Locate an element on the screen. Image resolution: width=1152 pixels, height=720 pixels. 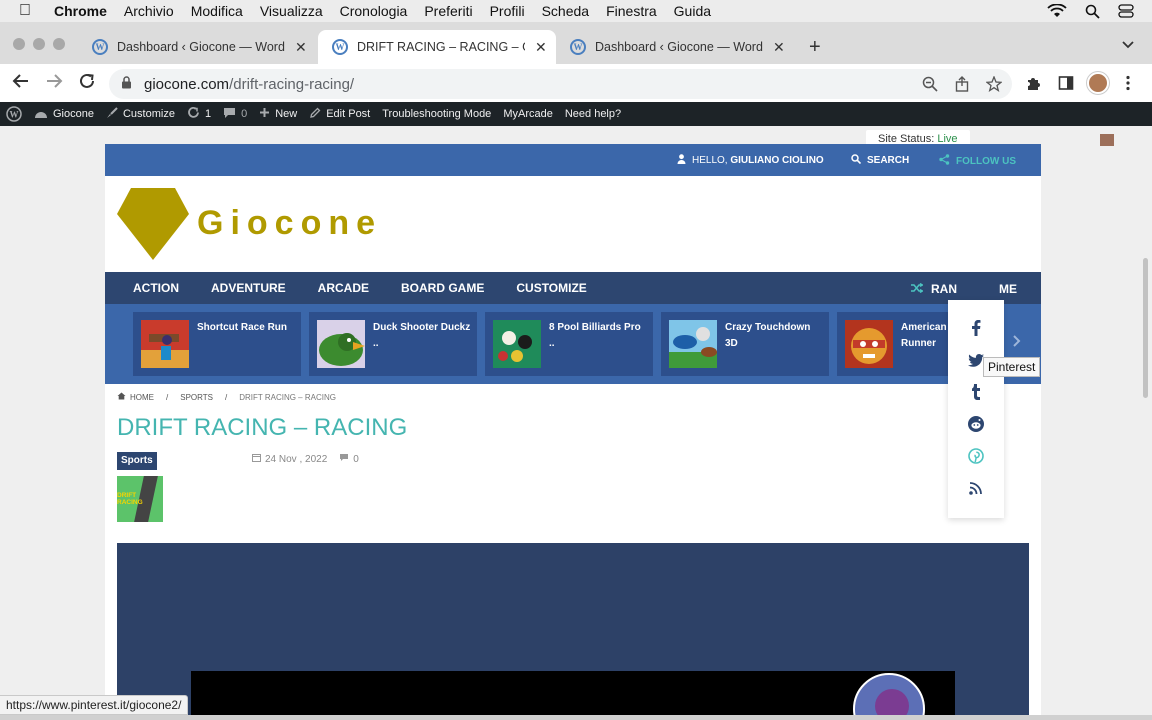
wordpress-favicon-icon: W is located at coordinates (100, 47).